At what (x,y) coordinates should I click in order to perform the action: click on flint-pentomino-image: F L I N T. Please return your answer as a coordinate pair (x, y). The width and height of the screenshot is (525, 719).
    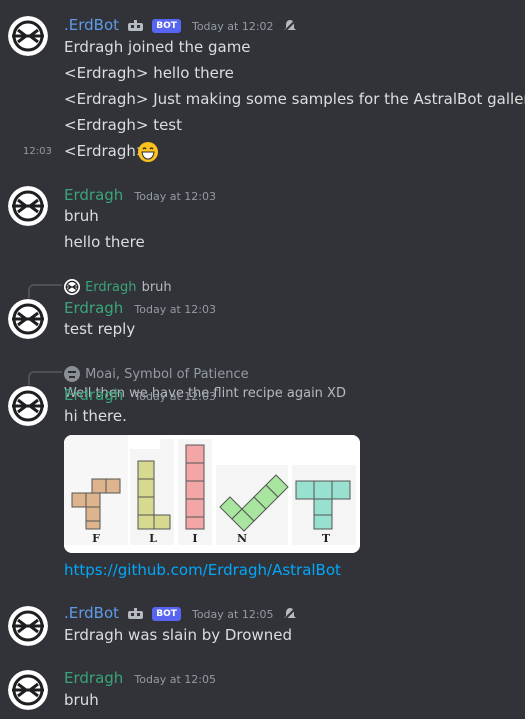
    Looking at the image, I should click on (212, 494).